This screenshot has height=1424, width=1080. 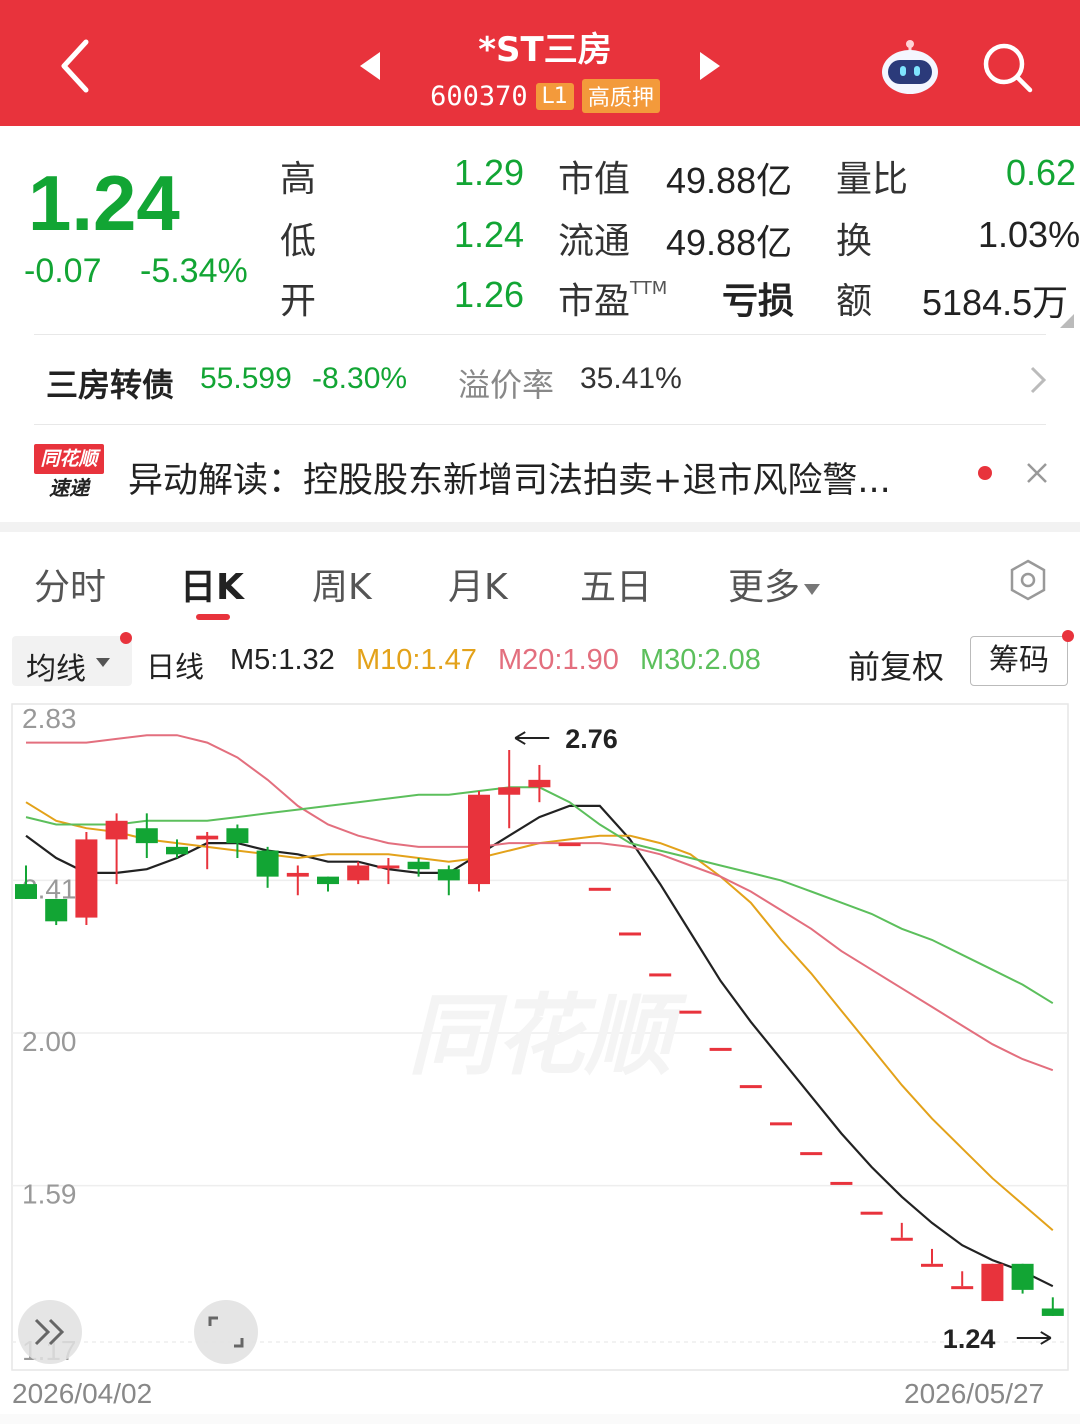 What do you see at coordinates (700, 660) in the screenshot?
I see `ma30-value: M30:2.08` at bounding box center [700, 660].